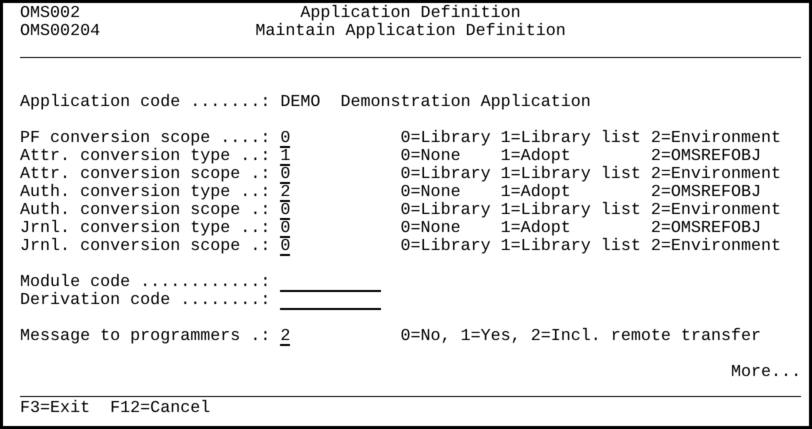 This screenshot has height=429, width=812. I want to click on field-label: Attr. conversion scope .:, so click(146, 175).